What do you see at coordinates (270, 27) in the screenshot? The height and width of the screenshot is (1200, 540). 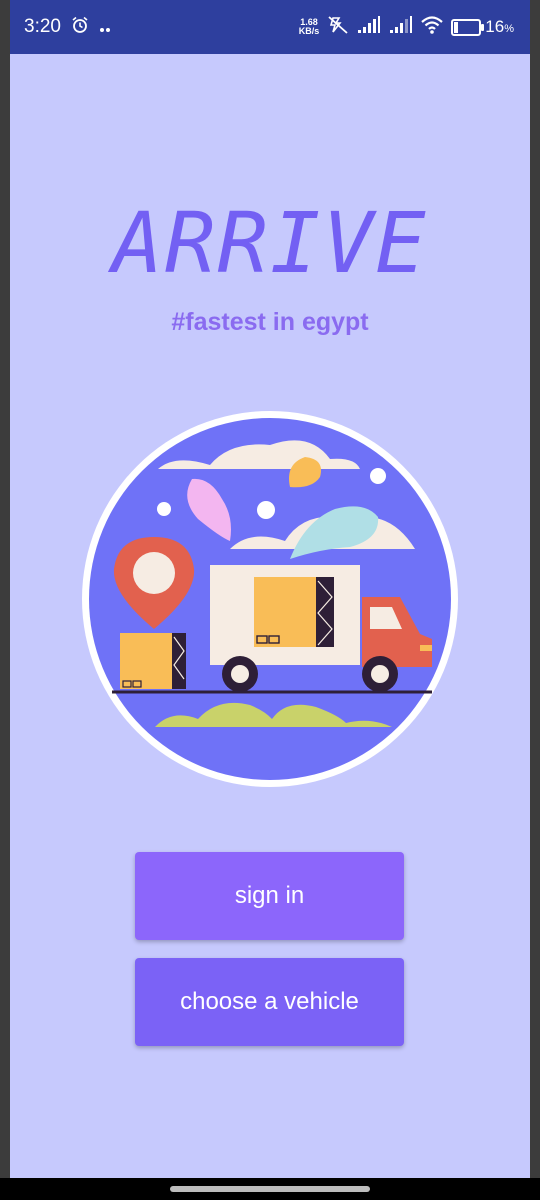 I see `status-bar: 3:20 1.68 KB/s 16%` at bounding box center [270, 27].